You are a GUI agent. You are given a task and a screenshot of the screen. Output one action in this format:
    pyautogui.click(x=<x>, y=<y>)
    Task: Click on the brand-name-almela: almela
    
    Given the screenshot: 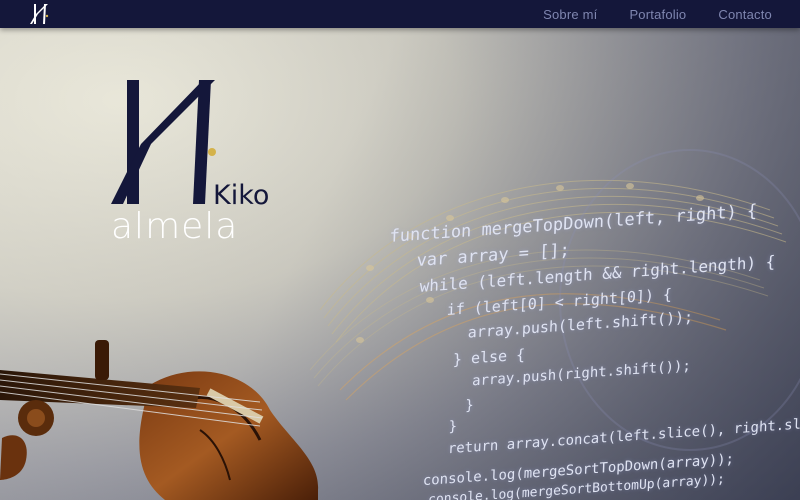 What is the action you would take?
    pyautogui.click(x=174, y=226)
    